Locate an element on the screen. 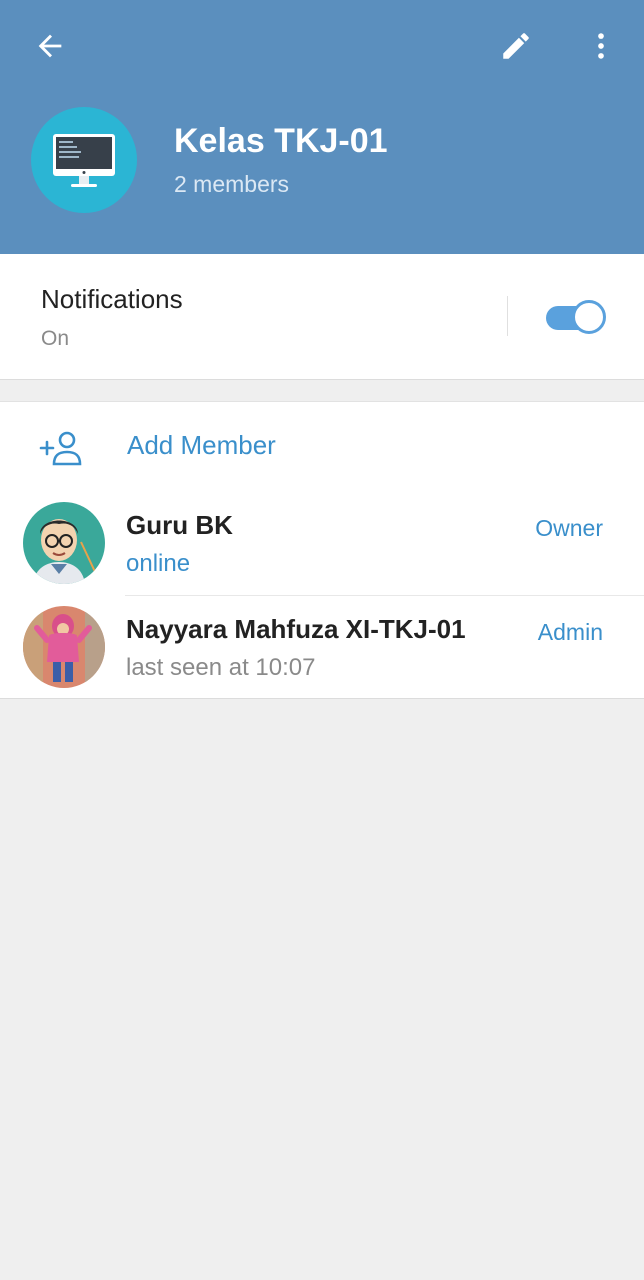  more-vertical-icon is located at coordinates (601, 46).